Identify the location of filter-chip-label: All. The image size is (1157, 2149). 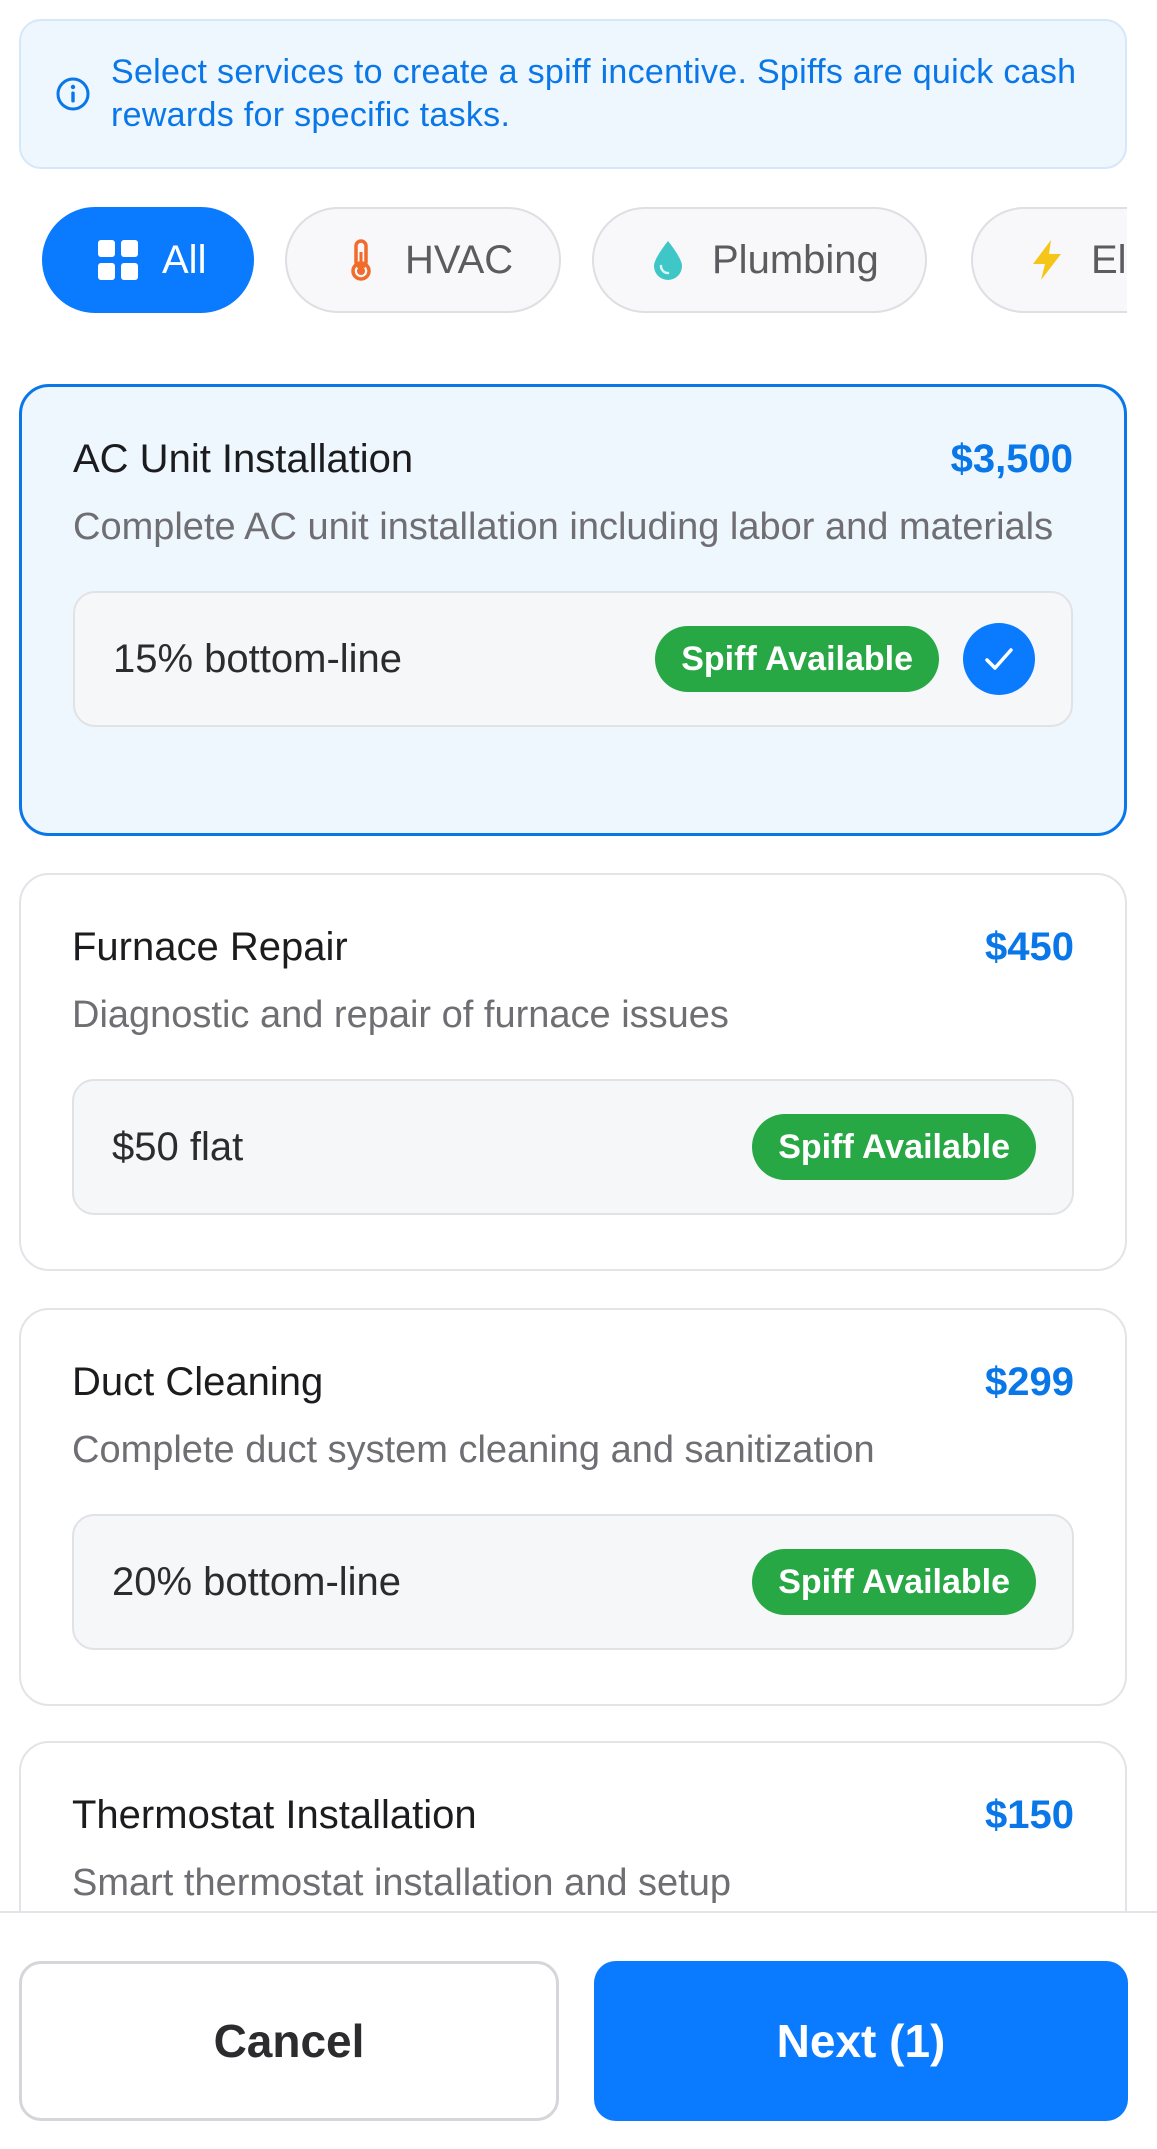
(184, 259).